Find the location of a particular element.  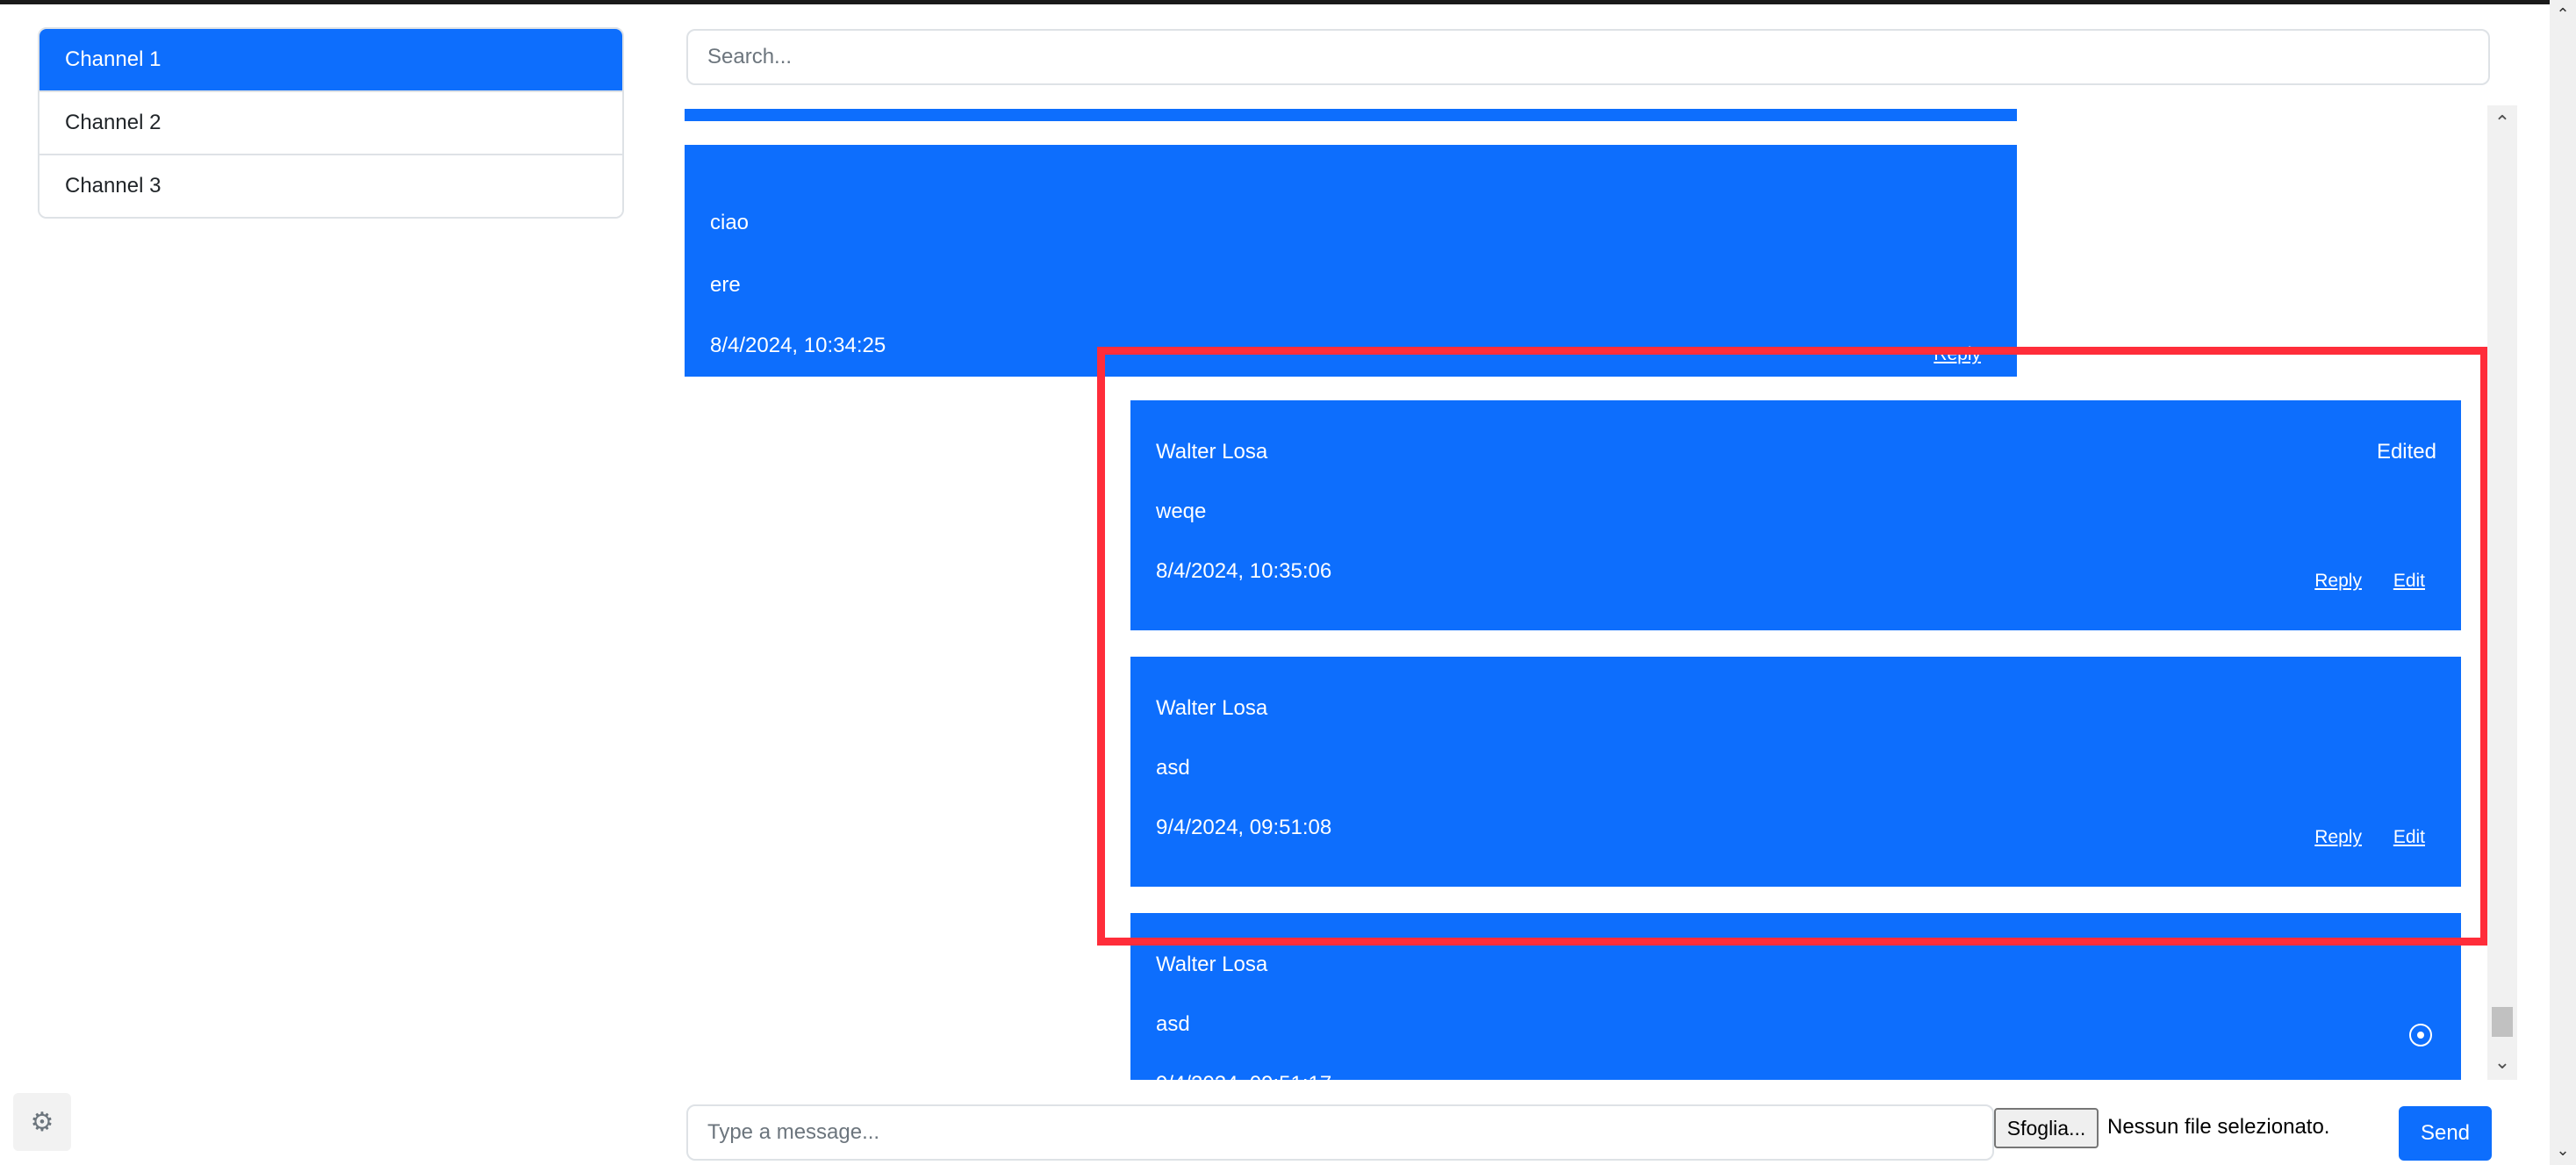

add-reaction-icon is located at coordinates (2421, 1035).